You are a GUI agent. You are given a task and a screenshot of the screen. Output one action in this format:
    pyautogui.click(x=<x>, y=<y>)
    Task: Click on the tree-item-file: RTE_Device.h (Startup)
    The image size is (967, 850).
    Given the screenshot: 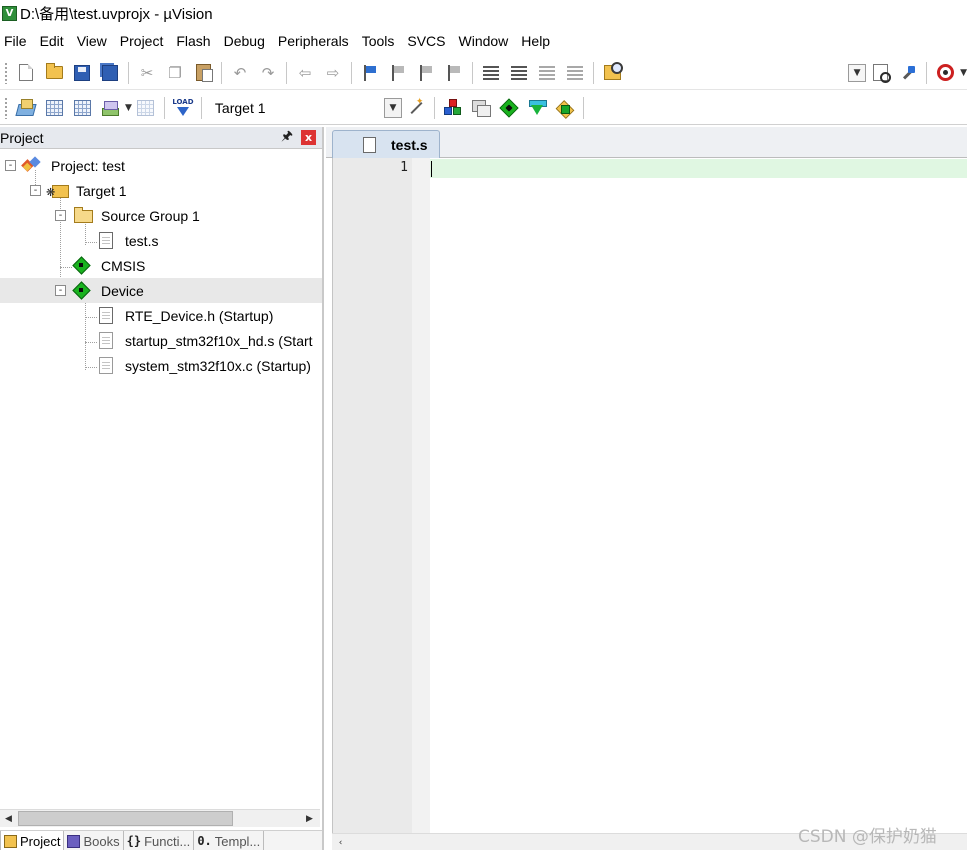 What is the action you would take?
    pyautogui.click(x=161, y=315)
    